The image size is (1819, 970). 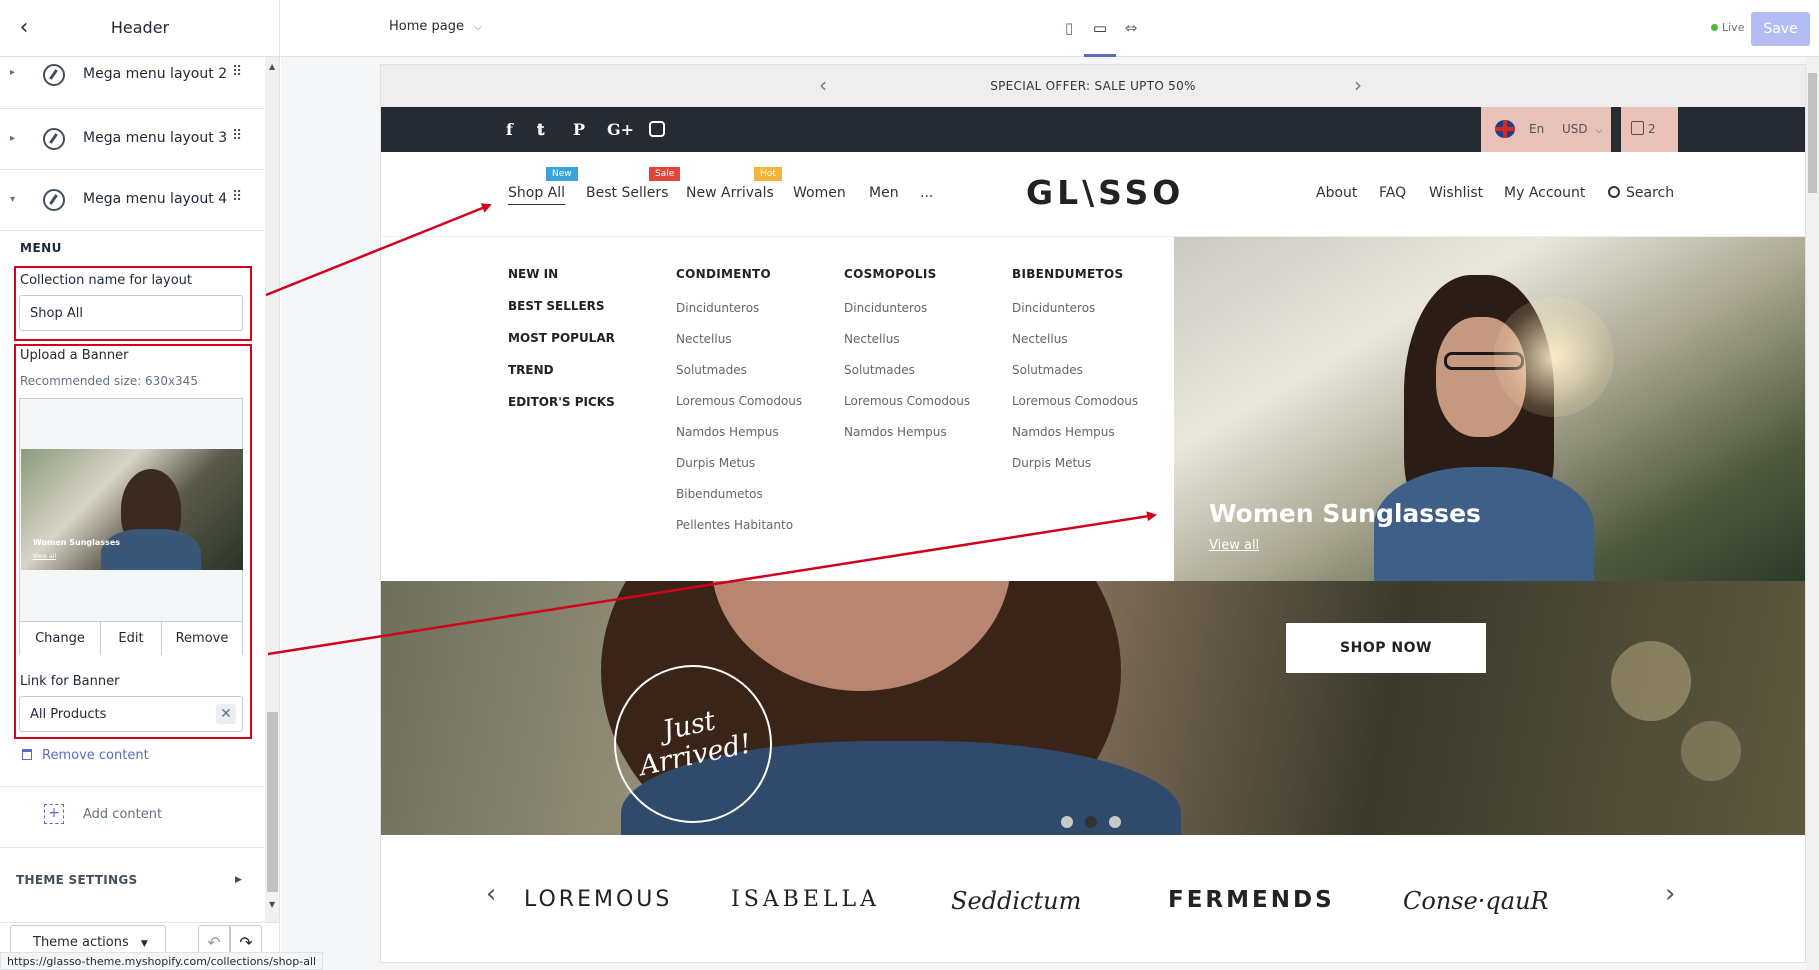 I want to click on brand-logo: Conse·qauR, so click(x=1476, y=901).